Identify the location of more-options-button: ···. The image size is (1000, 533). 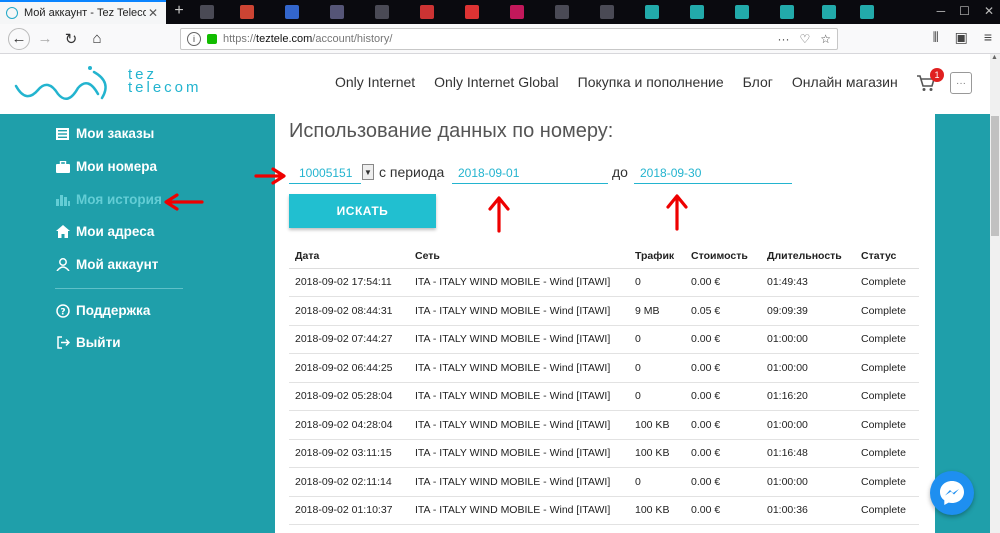
(961, 83).